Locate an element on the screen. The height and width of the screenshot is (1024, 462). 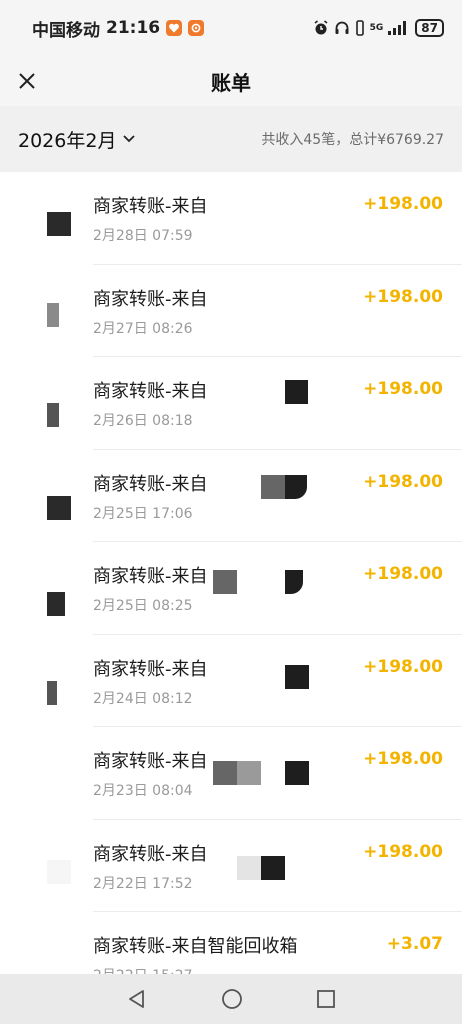
status-bar: 中国移动 21:16 5G 87 is located at coordinates (231, 28).